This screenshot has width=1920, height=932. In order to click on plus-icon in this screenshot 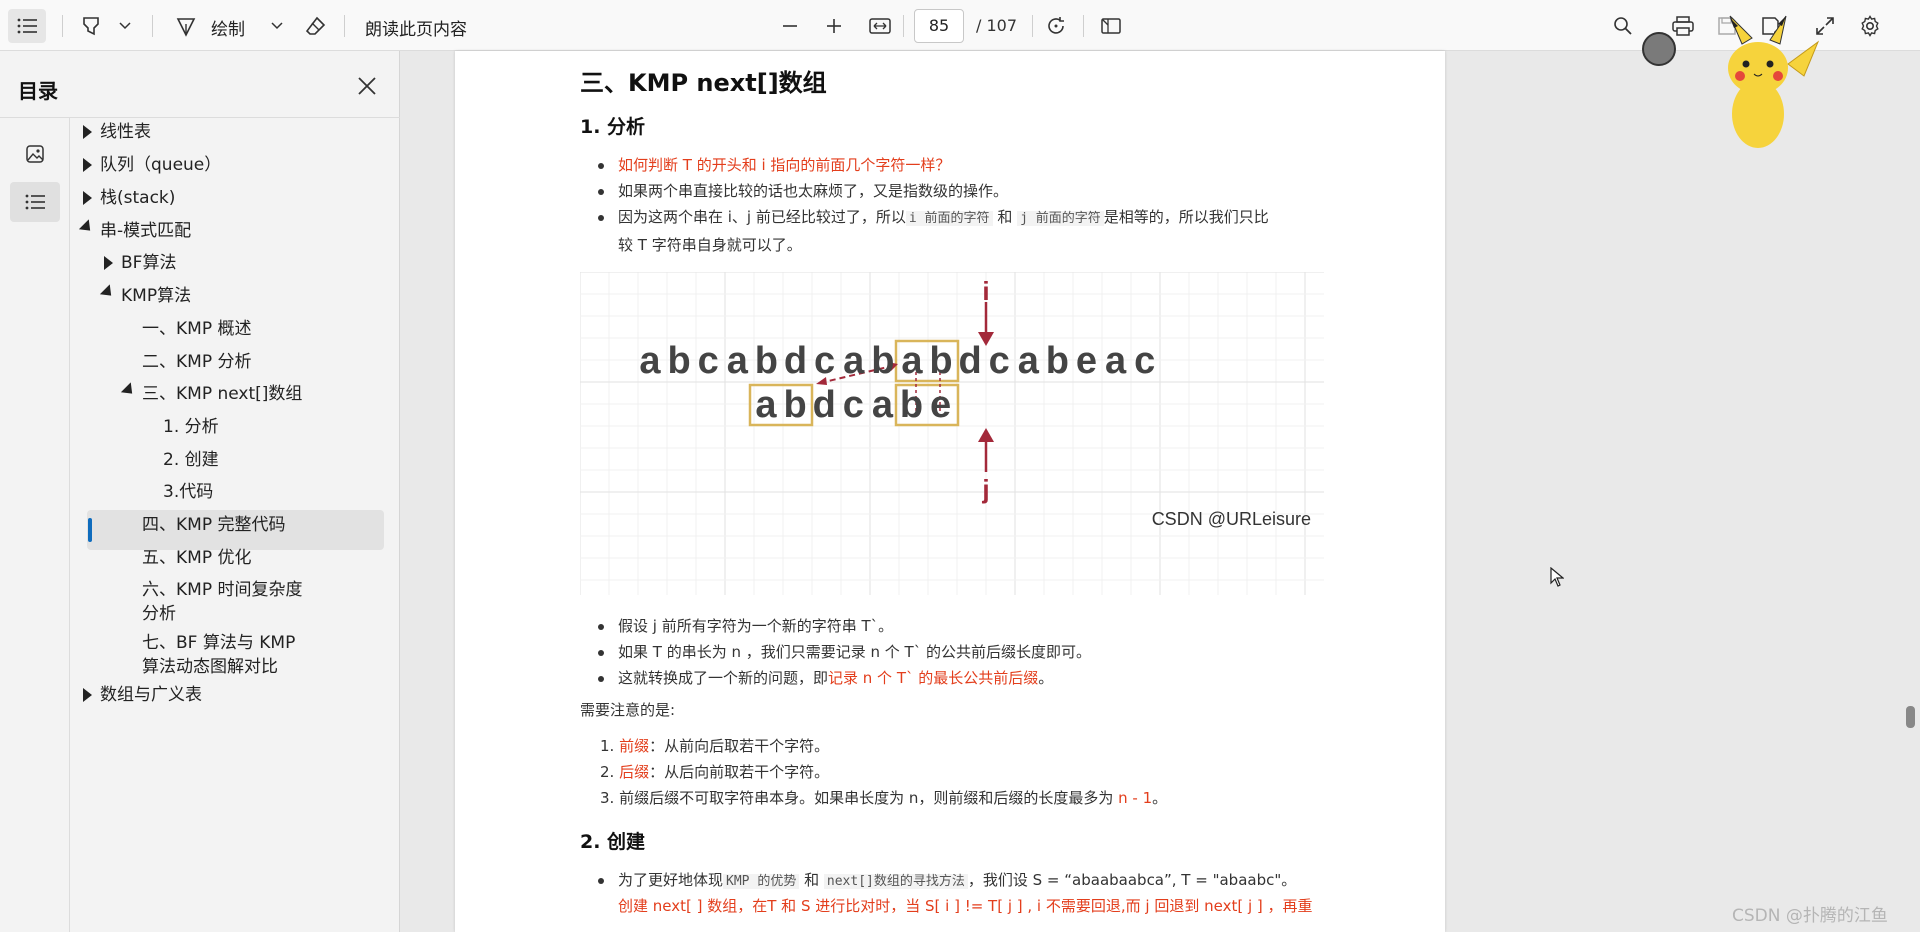, I will do `click(834, 26)`.